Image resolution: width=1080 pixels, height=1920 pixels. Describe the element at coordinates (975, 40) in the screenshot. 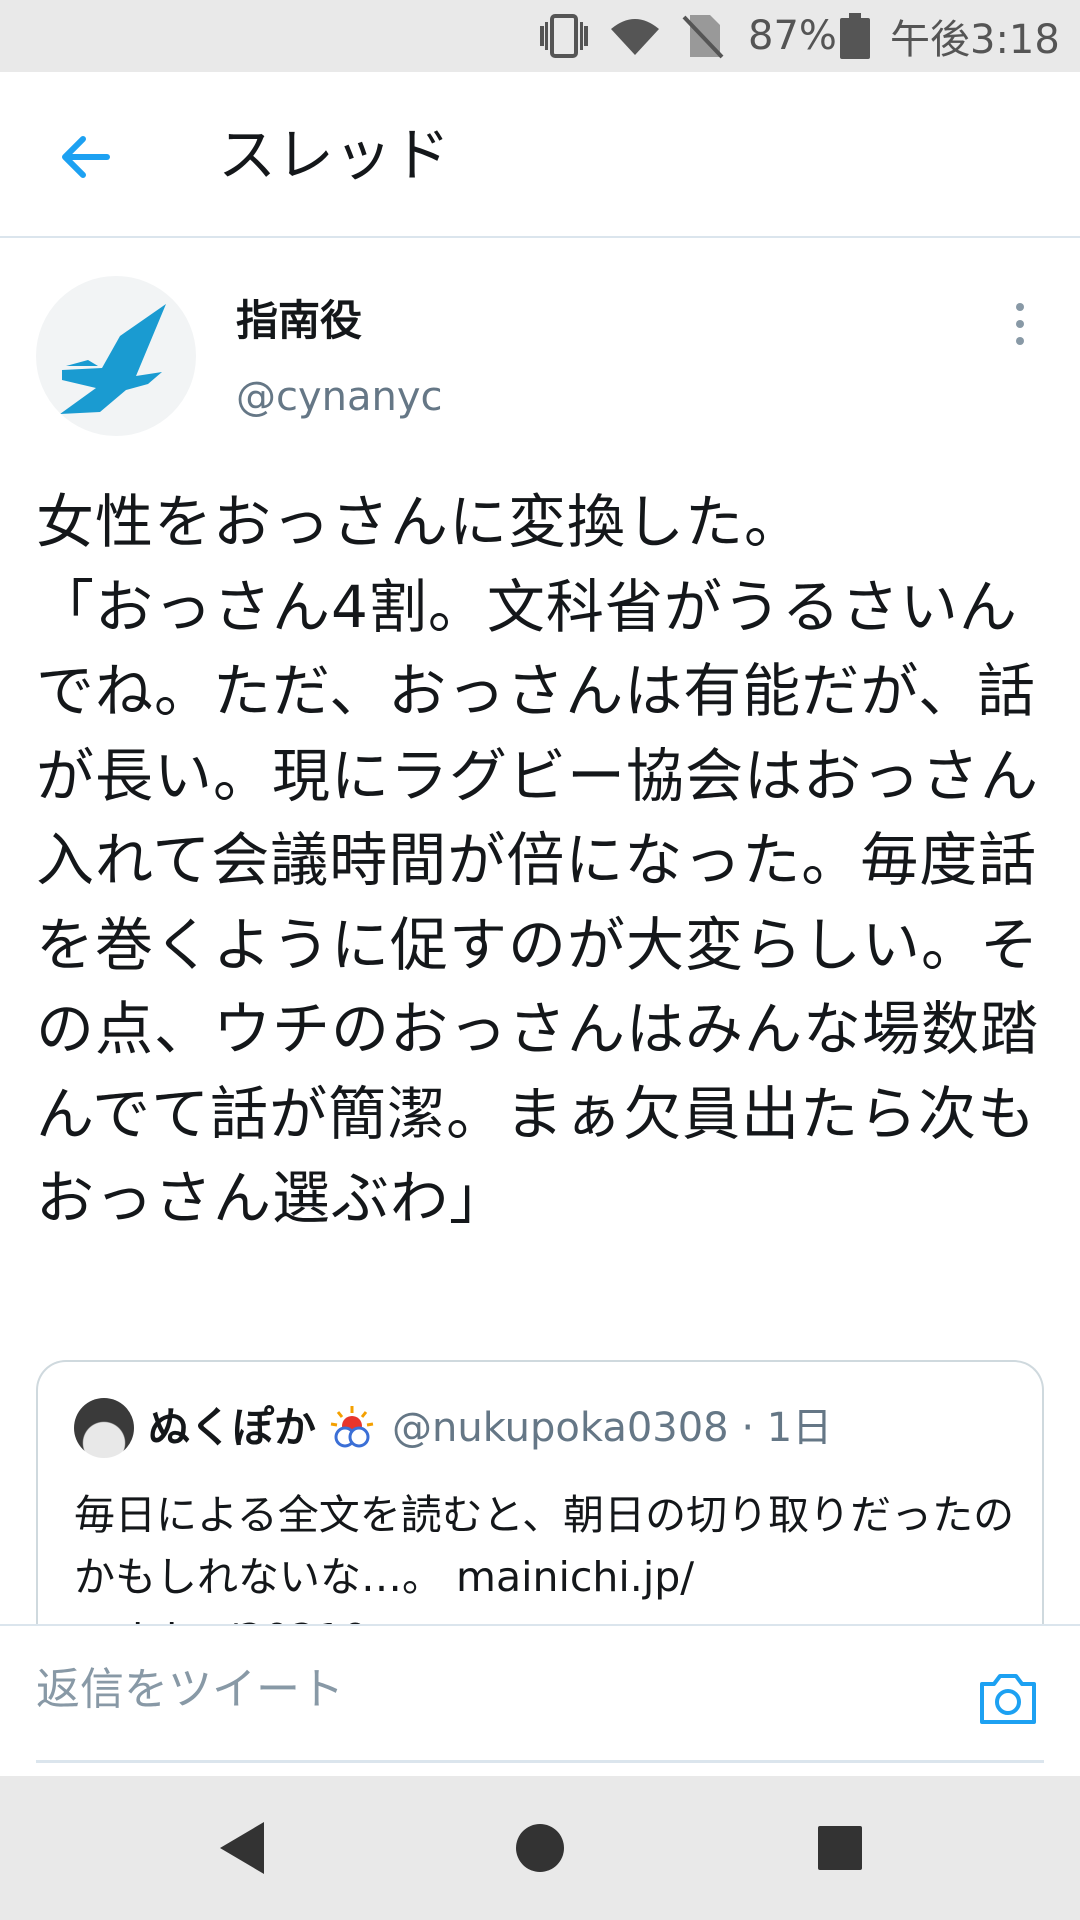

I see `clock: 午後3:18` at that location.